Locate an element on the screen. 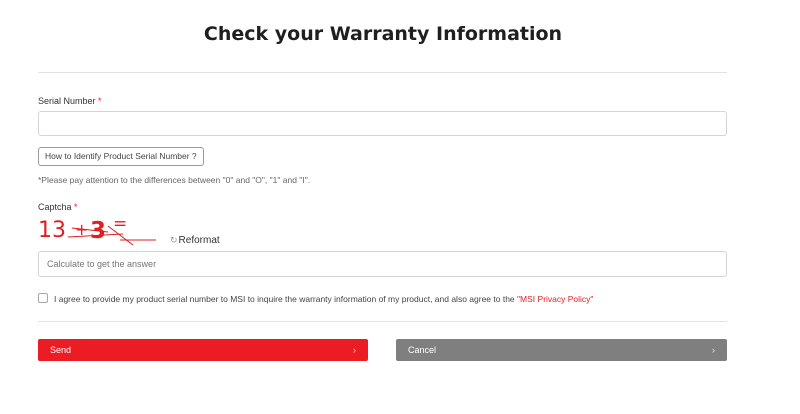 The width and height of the screenshot is (800, 414). captcha-answer-input is located at coordinates (382, 264).